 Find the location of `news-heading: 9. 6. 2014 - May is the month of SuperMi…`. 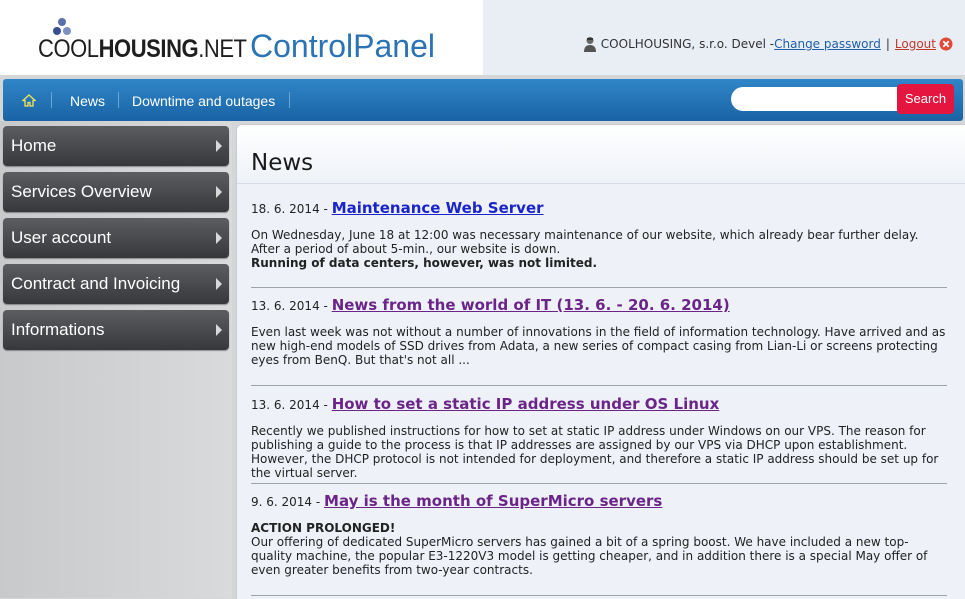

news-heading: 9. 6. 2014 - May is the month of SuperMi… is located at coordinates (599, 501).